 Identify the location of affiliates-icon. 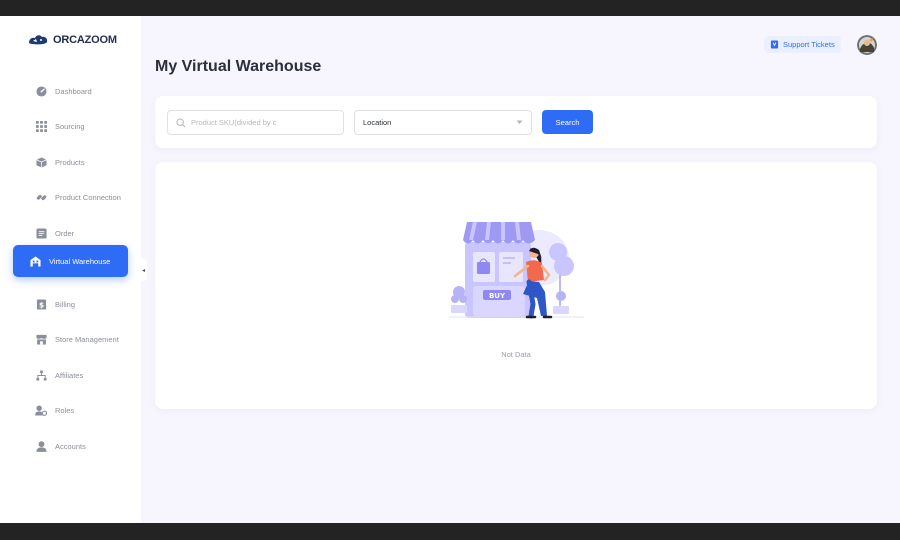
(41, 375).